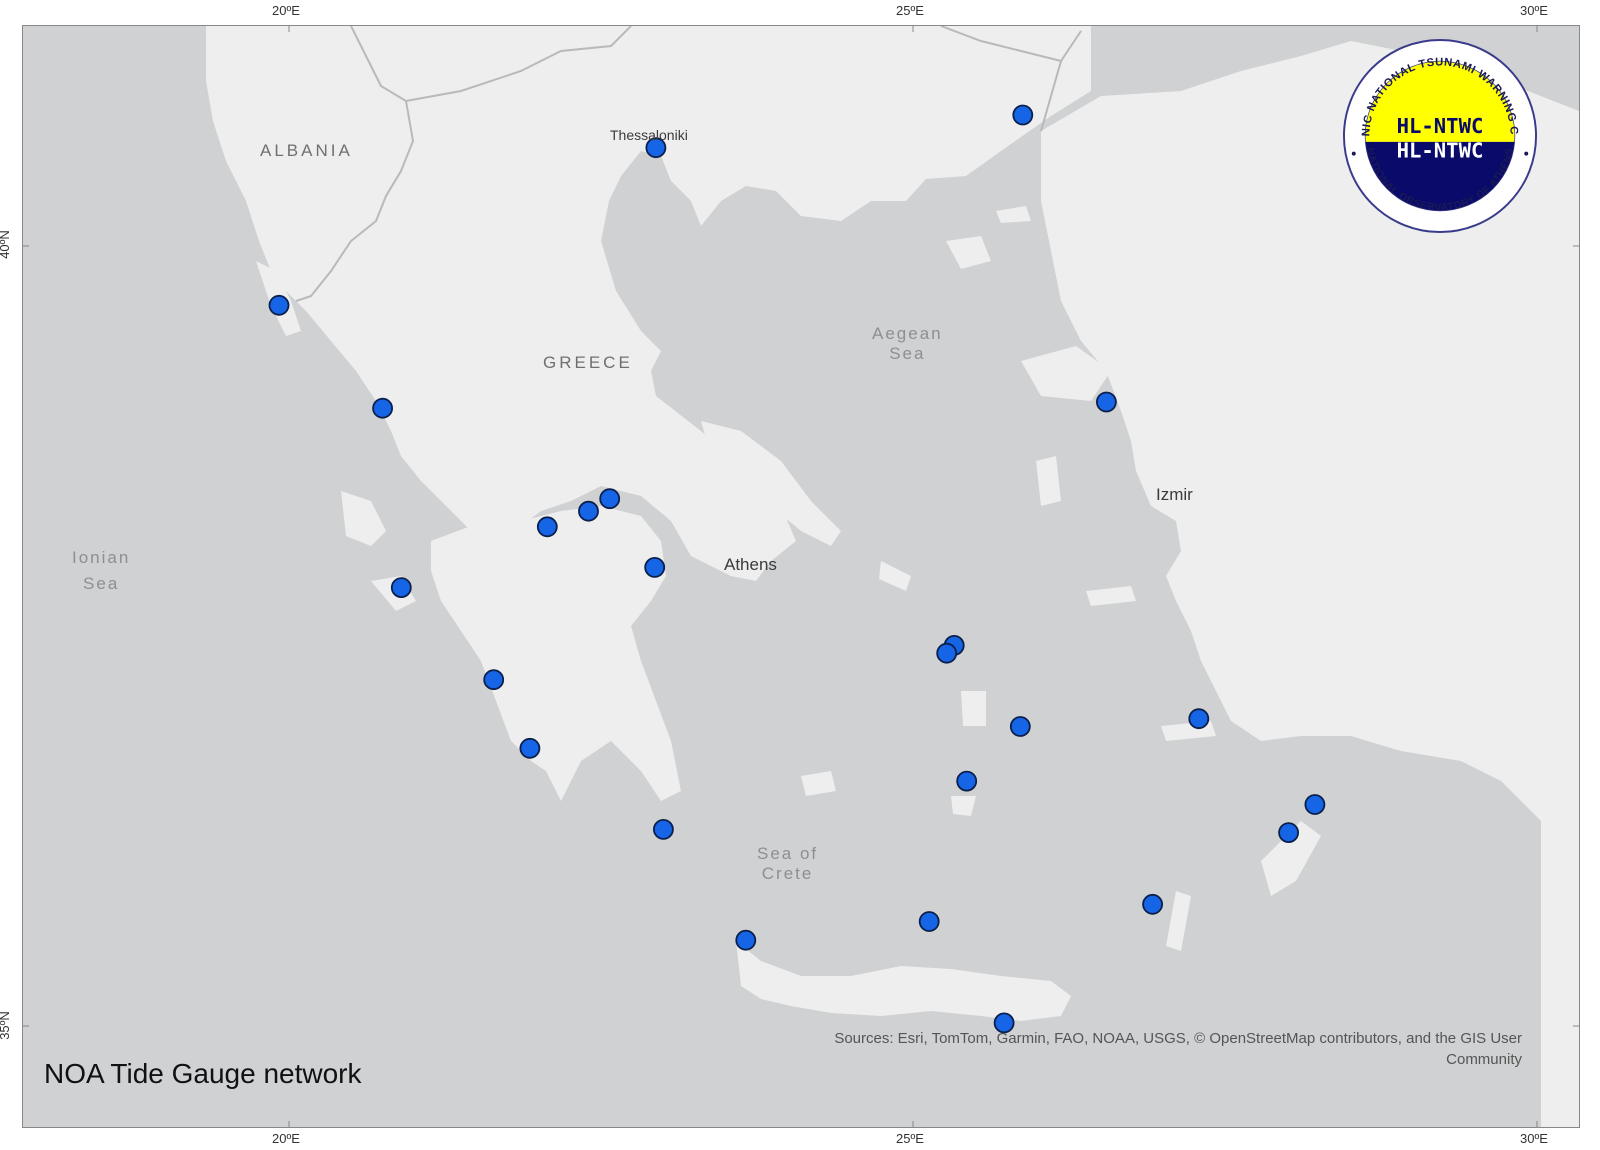 The image size is (1600, 1150). Describe the element at coordinates (286, 10) in the screenshot. I see `lon-label-top-20: 20ºE` at that location.